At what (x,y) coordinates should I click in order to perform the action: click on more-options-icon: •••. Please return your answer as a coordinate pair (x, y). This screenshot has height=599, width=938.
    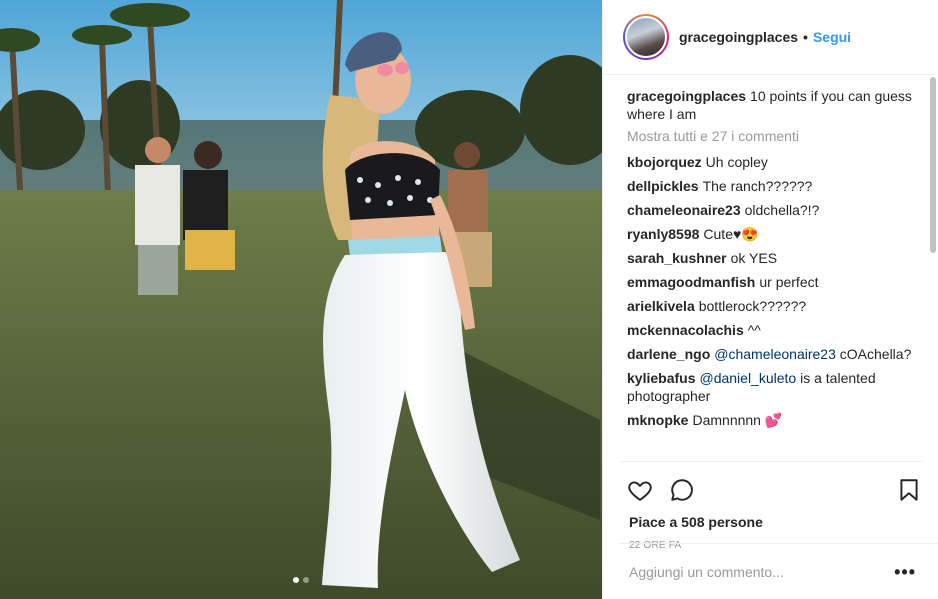
    Looking at the image, I should click on (905, 572).